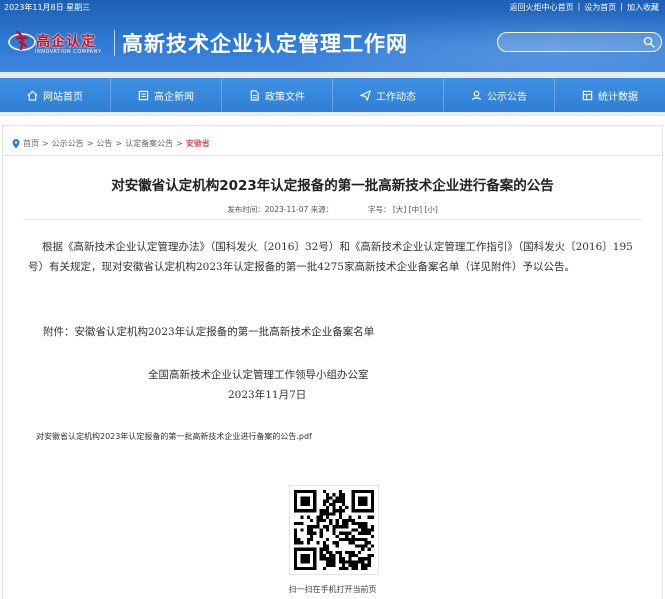  What do you see at coordinates (396, 97) in the screenshot?
I see `nav-label: 工作动态` at bounding box center [396, 97].